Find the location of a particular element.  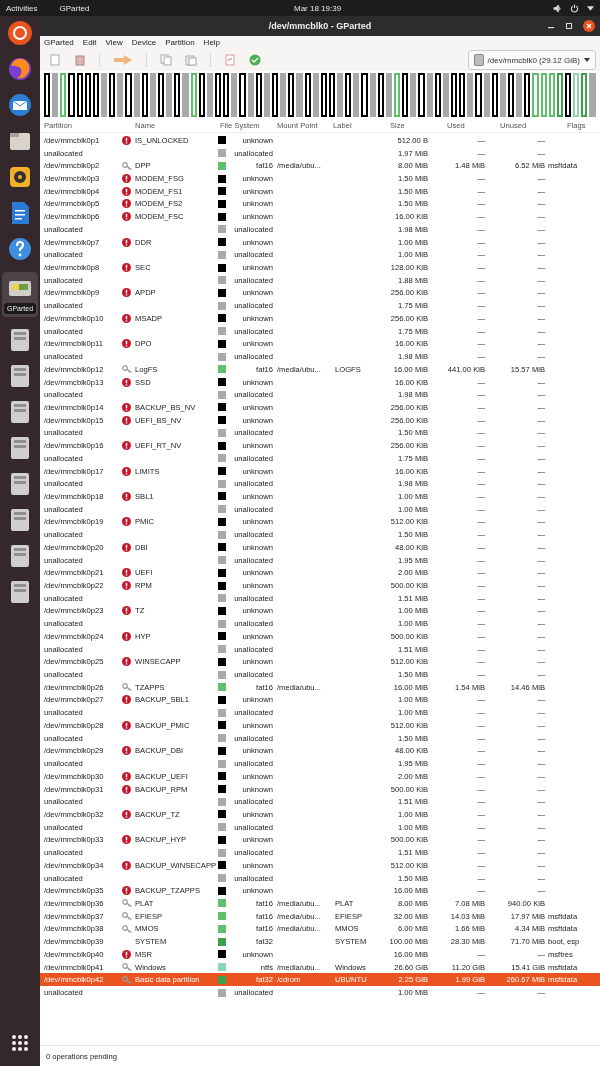

menu-item: Partition is located at coordinates (180, 42).